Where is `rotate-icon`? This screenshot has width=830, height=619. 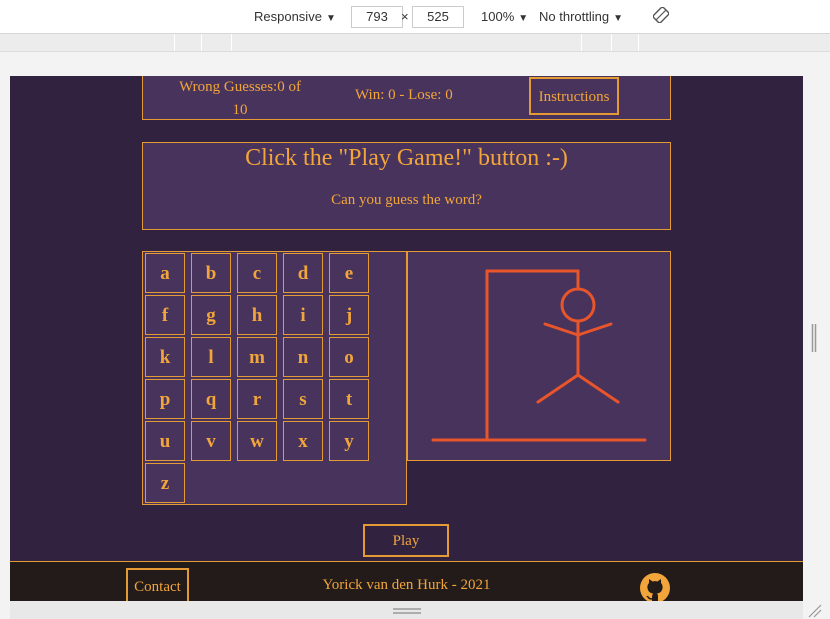
rotate-icon is located at coordinates (661, 15).